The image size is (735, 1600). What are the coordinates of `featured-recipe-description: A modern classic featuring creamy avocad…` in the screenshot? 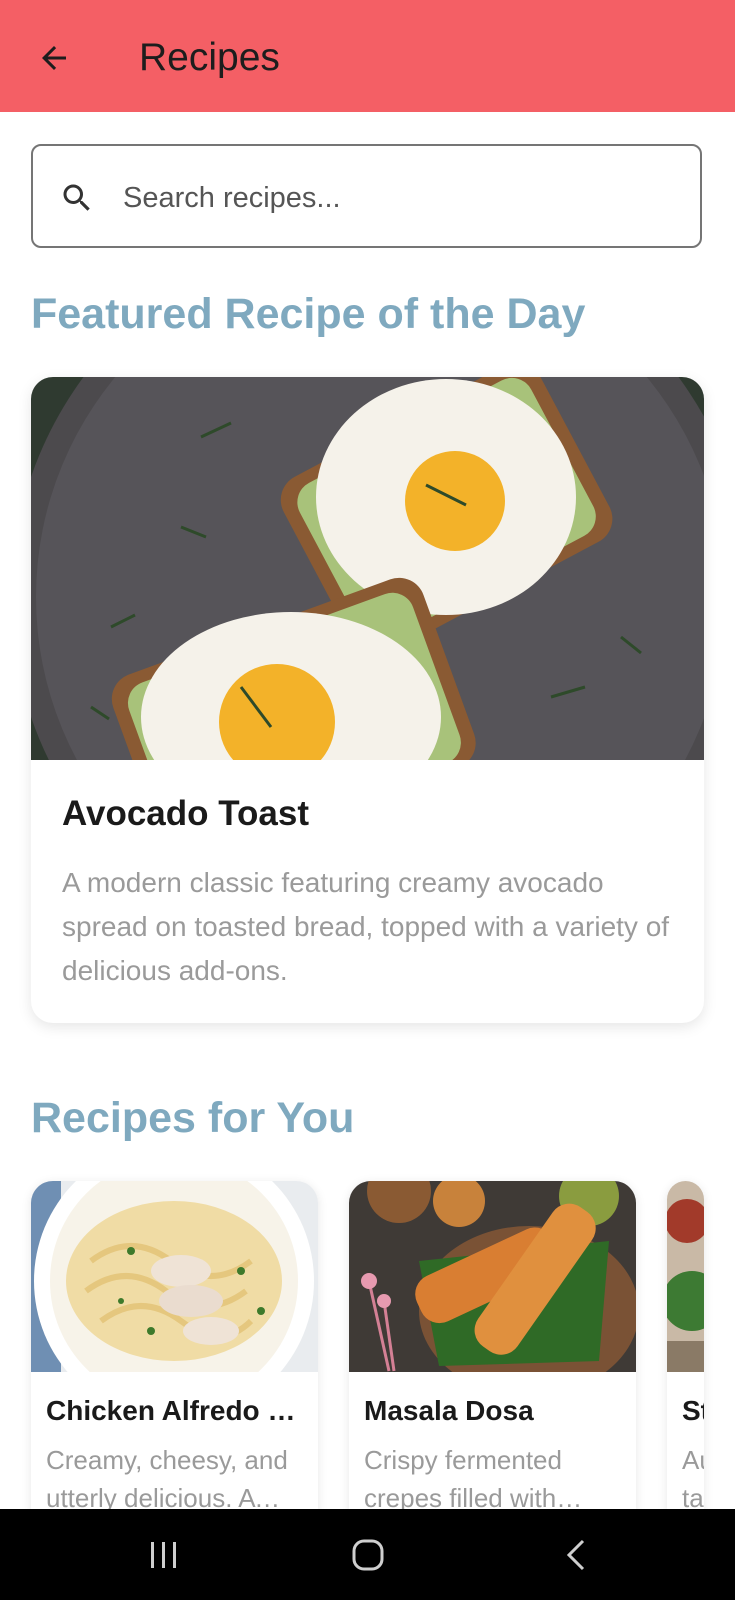 It's located at (366, 926).